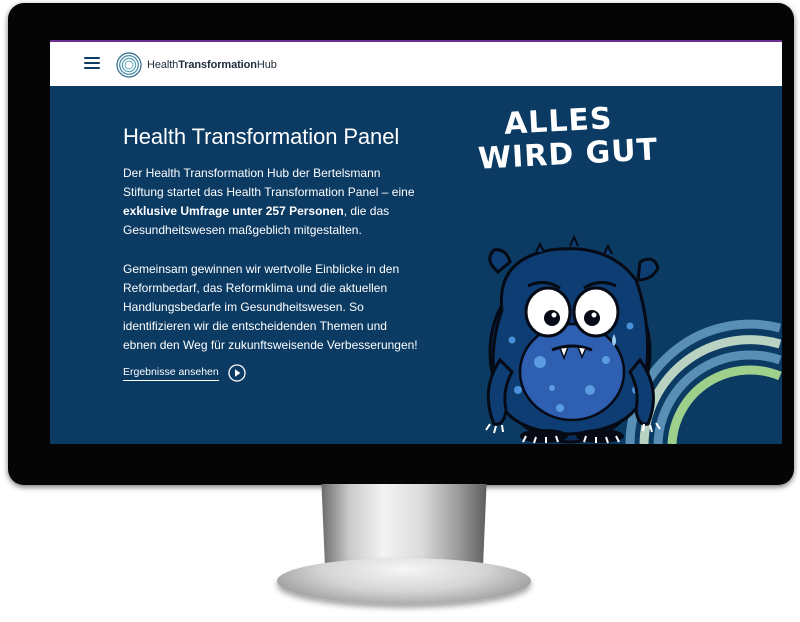 Image resolution: width=800 pixels, height=622 pixels. Describe the element at coordinates (129, 65) in the screenshot. I see `logo-circles-icon` at that location.